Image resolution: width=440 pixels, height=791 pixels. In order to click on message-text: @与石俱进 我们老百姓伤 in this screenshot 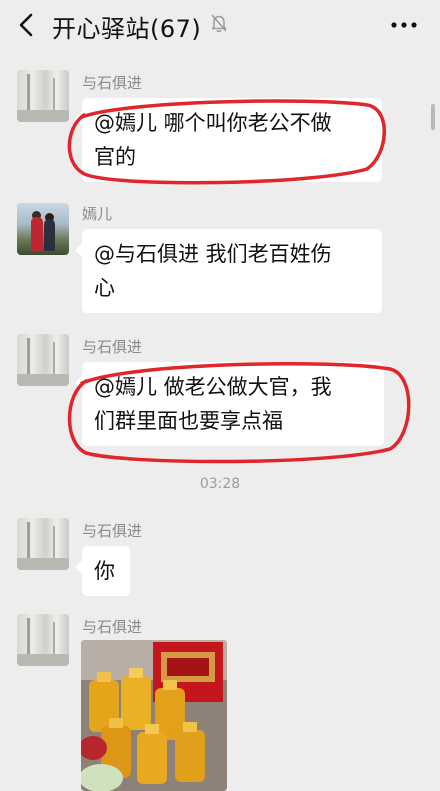, I will do `click(213, 254)`.